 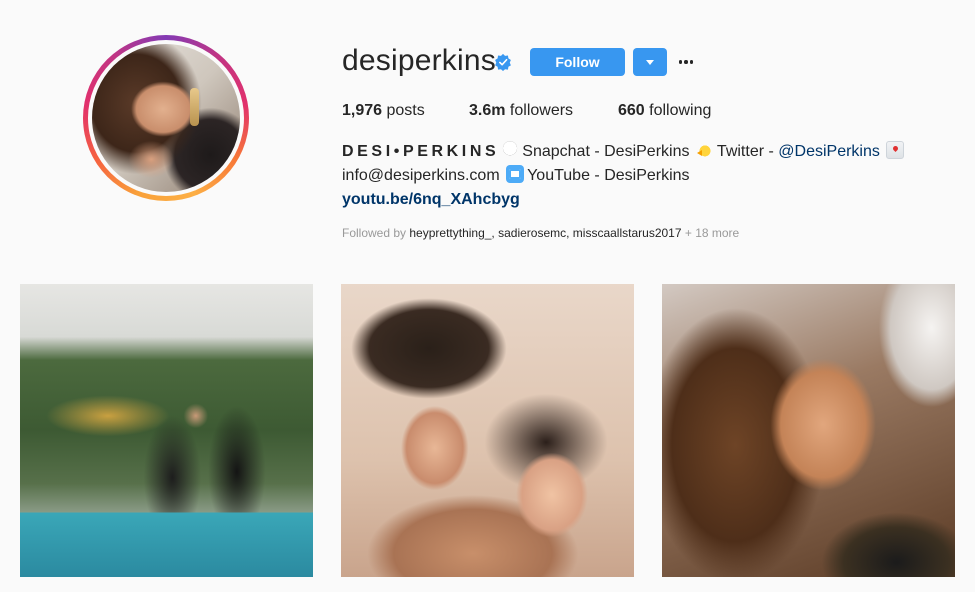 What do you see at coordinates (431, 200) in the screenshot?
I see `bio-external-link: youtu.be/6nq_XAhcbyg` at bounding box center [431, 200].